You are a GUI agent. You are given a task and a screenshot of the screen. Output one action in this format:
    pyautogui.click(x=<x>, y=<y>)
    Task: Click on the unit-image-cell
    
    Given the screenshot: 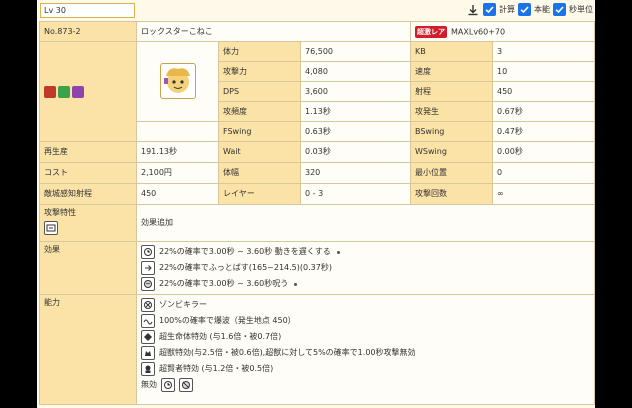 What is the action you would take?
    pyautogui.click(x=177, y=81)
    